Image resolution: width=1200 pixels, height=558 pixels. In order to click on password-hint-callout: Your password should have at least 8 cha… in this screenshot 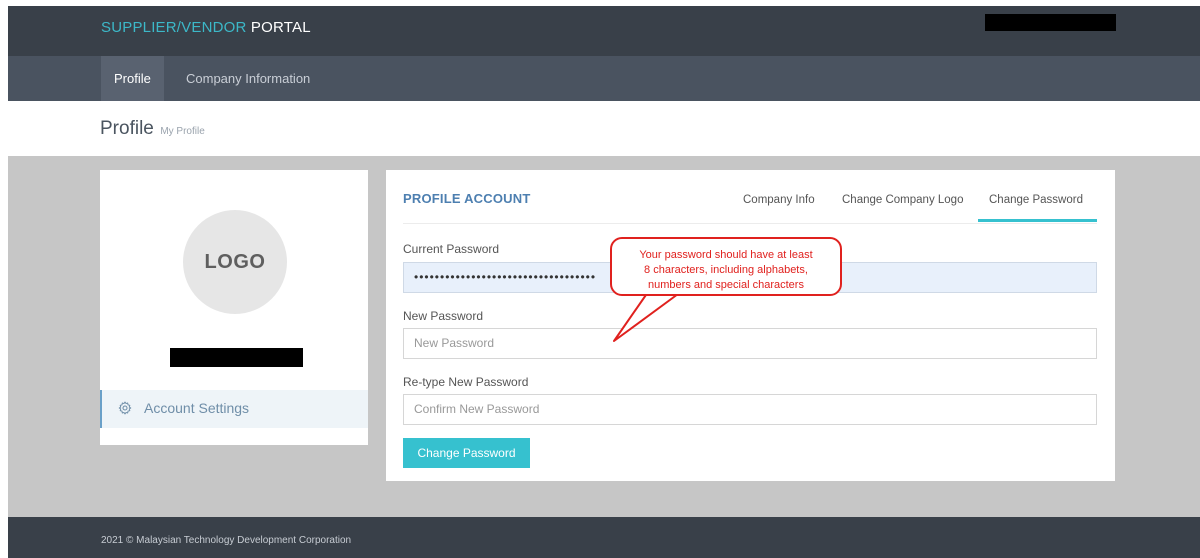, I will do `click(726, 266)`.